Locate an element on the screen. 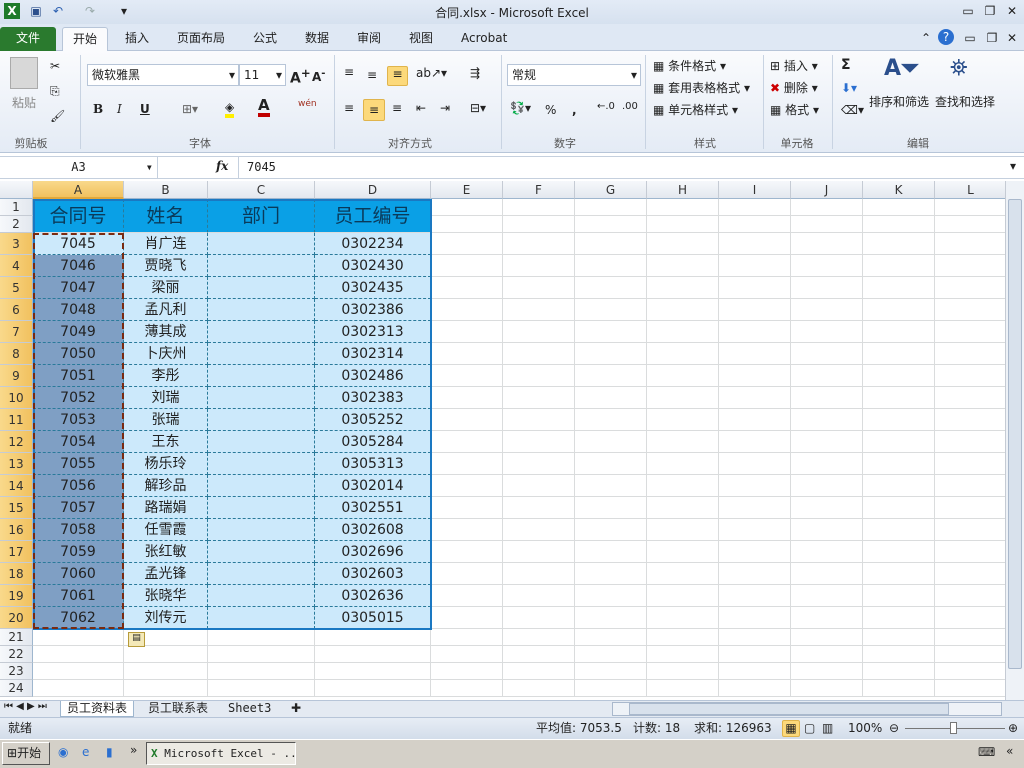 The height and width of the screenshot is (768, 1024). table-cell: 0302314 is located at coordinates (373, 354).